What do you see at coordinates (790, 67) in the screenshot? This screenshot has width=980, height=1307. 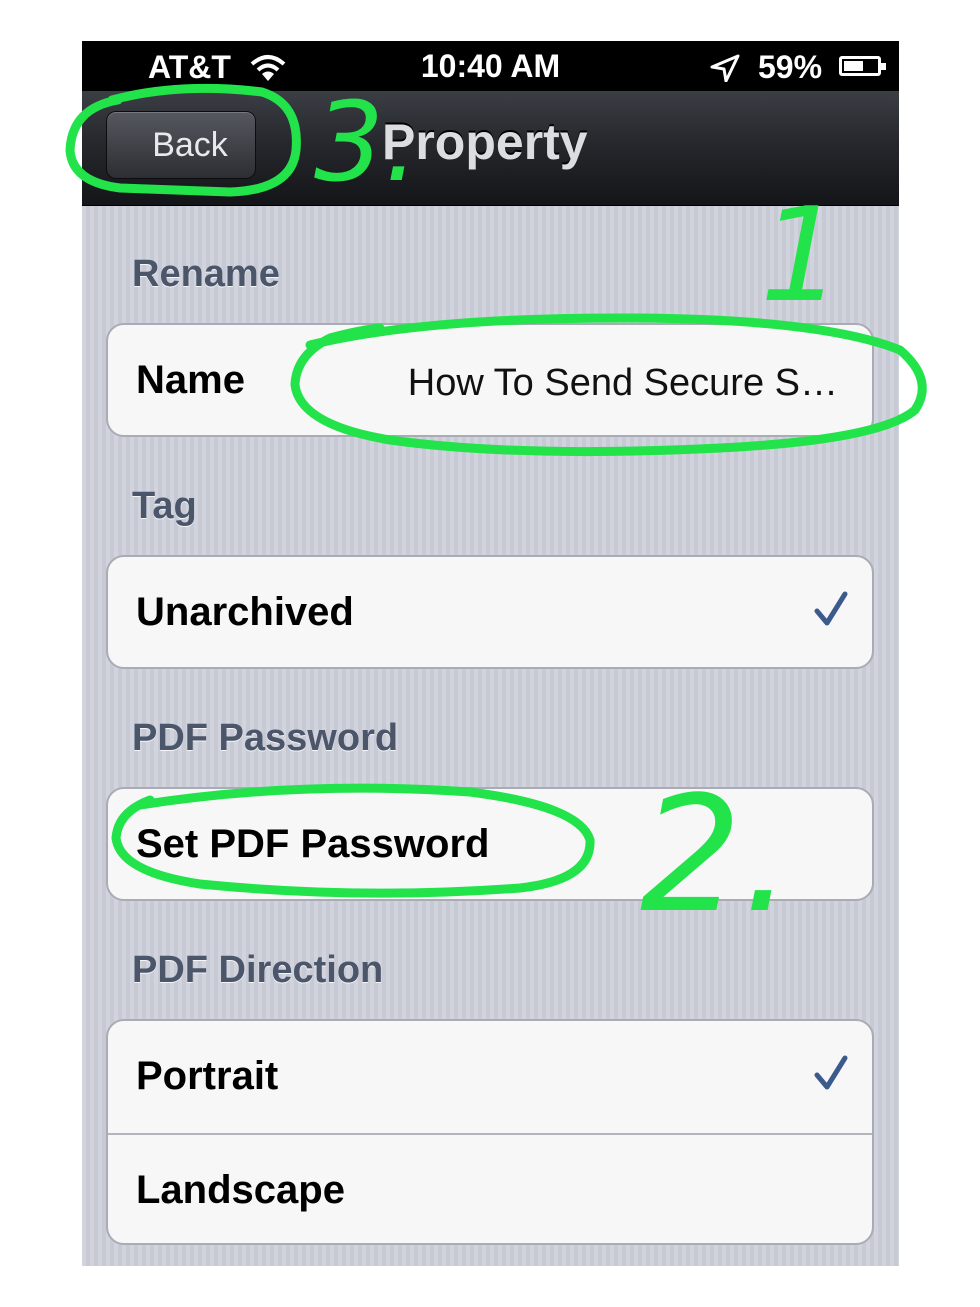 I see `battery-percent: 59%` at bounding box center [790, 67].